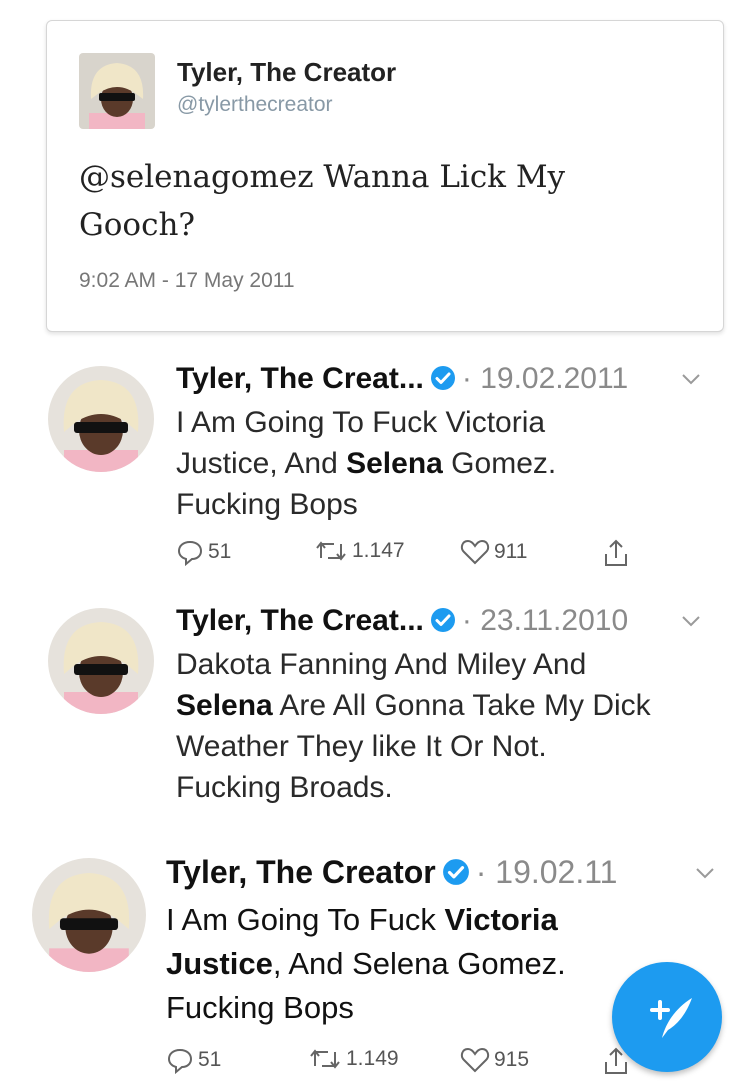  What do you see at coordinates (419, 963) in the screenshot?
I see `text-segment: , And Selena Gomez.` at bounding box center [419, 963].